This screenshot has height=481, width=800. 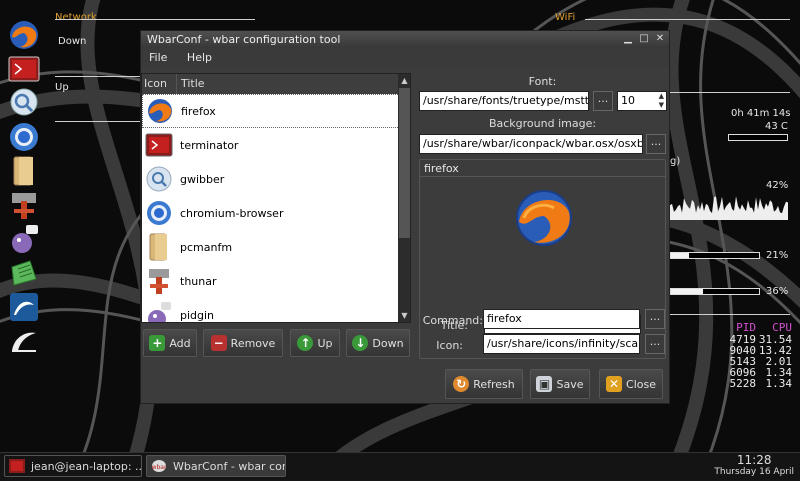 What do you see at coordinates (628, 100) in the screenshot?
I see `font-size-value: 10` at bounding box center [628, 100].